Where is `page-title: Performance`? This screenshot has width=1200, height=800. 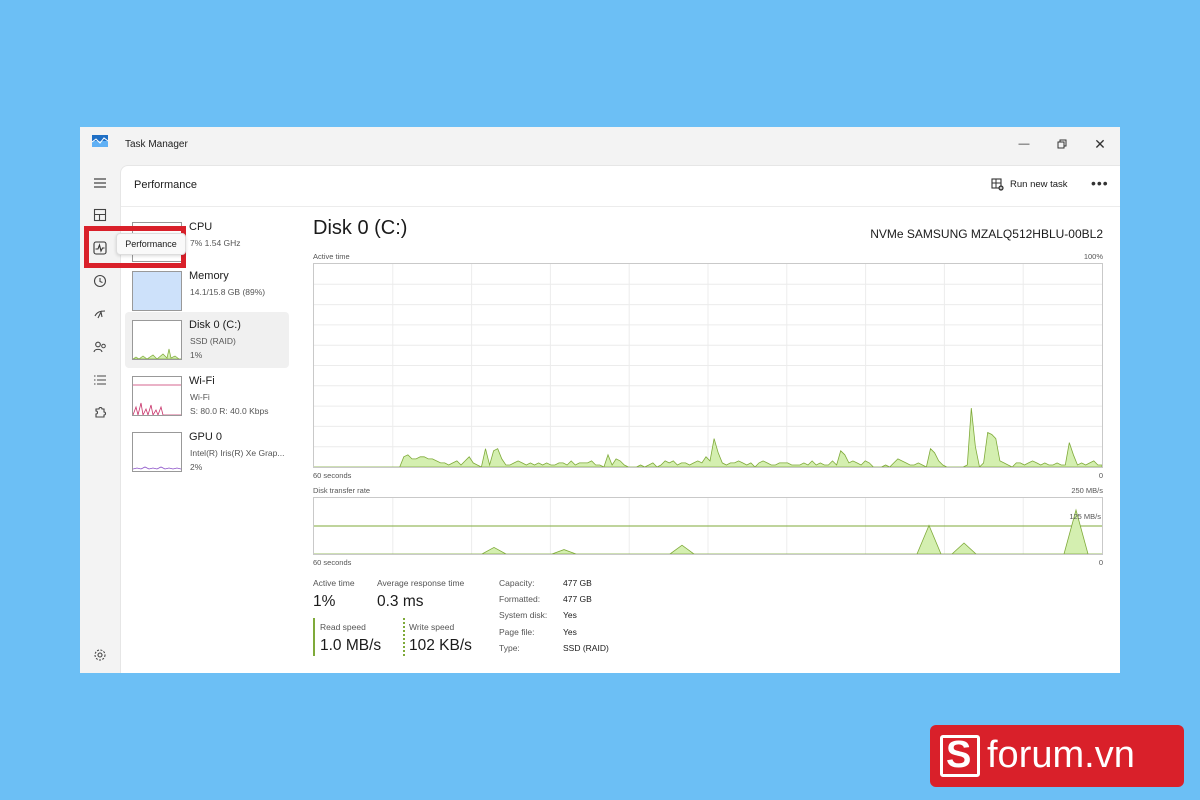 page-title: Performance is located at coordinates (165, 185).